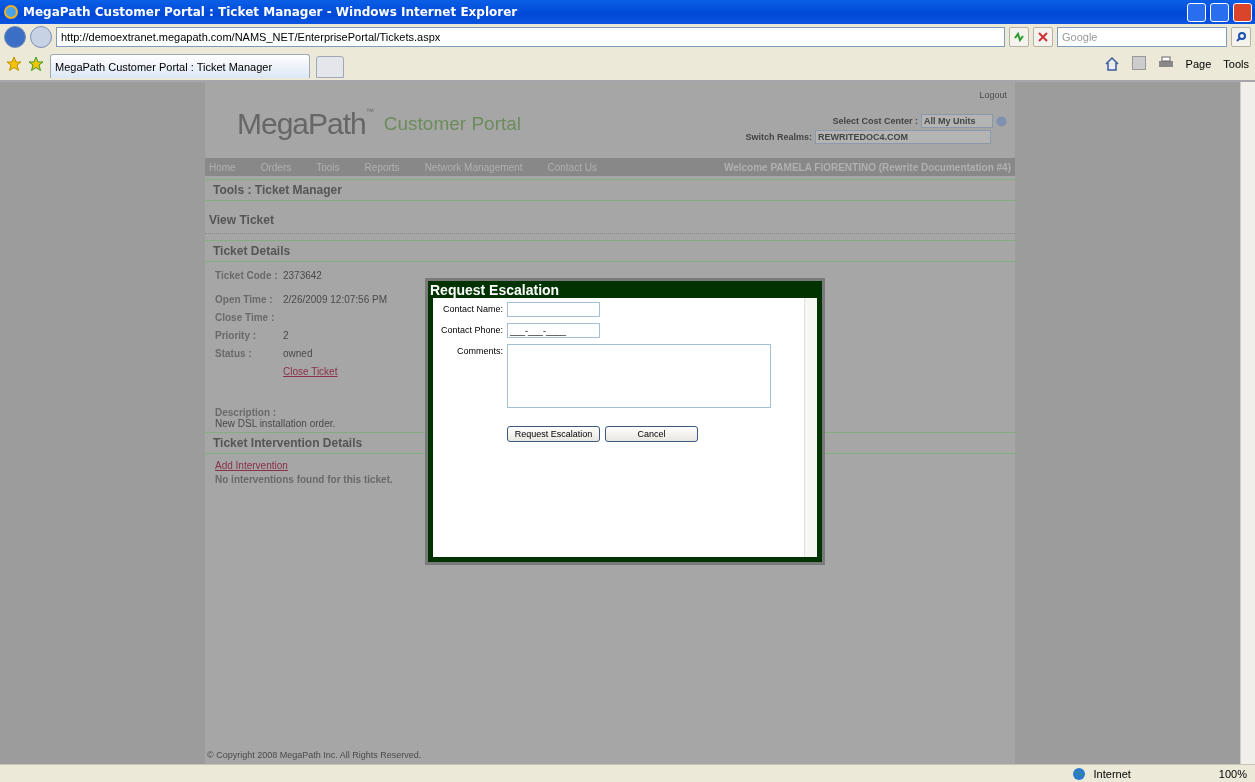 This screenshot has width=1255, height=782. I want to click on home-icon, so click(1111, 64).